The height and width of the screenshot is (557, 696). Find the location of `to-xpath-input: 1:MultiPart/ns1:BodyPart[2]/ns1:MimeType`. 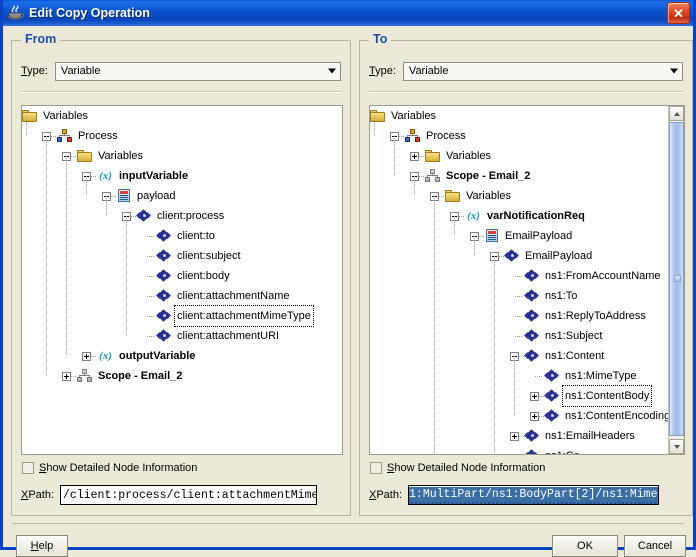

to-xpath-input: 1:MultiPart/ns1:BodyPart[2]/ns1:MimeType is located at coordinates (534, 495).